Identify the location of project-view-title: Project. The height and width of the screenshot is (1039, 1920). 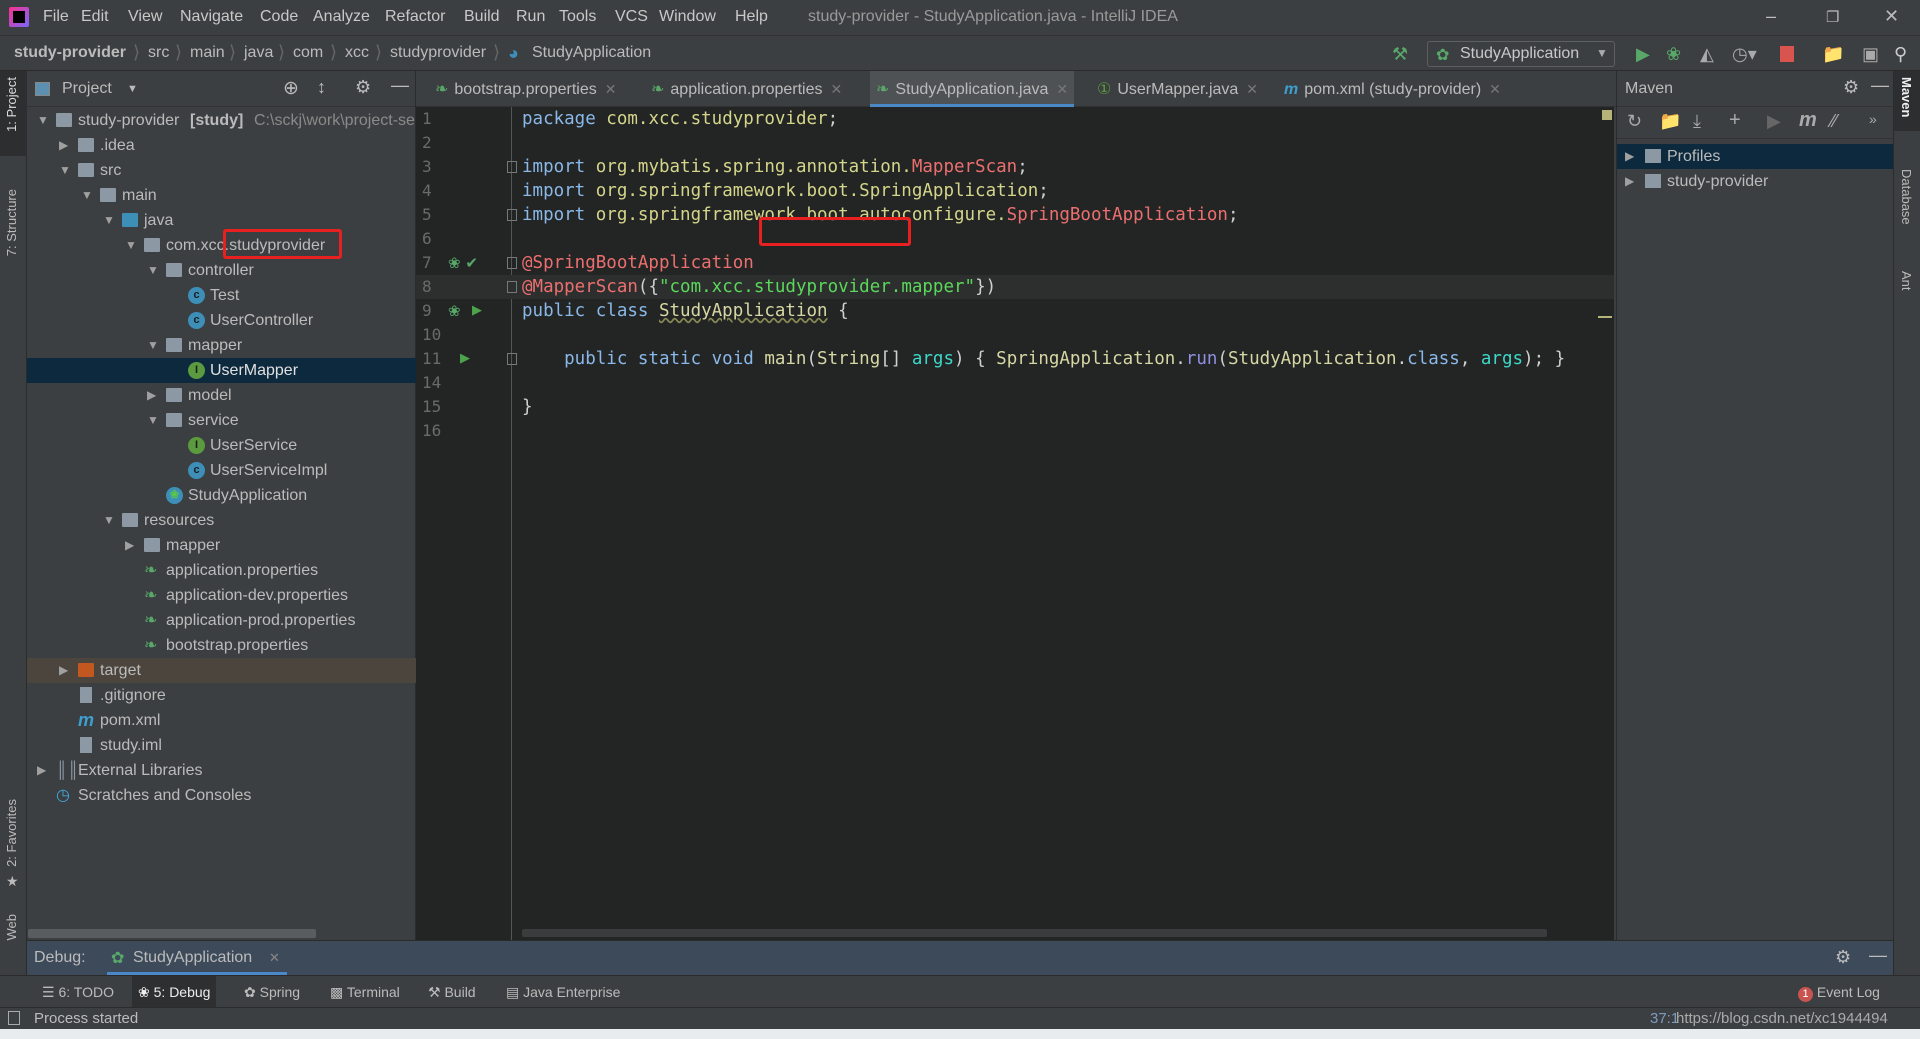
(87, 89).